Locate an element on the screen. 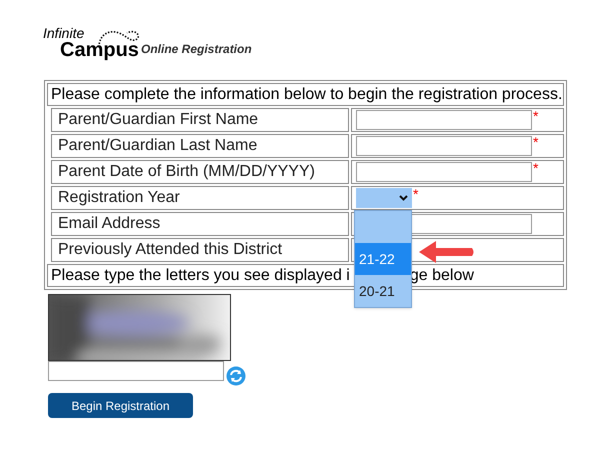 The height and width of the screenshot is (450, 600). field-label: Parent/Guardian Last Name is located at coordinates (200, 146).